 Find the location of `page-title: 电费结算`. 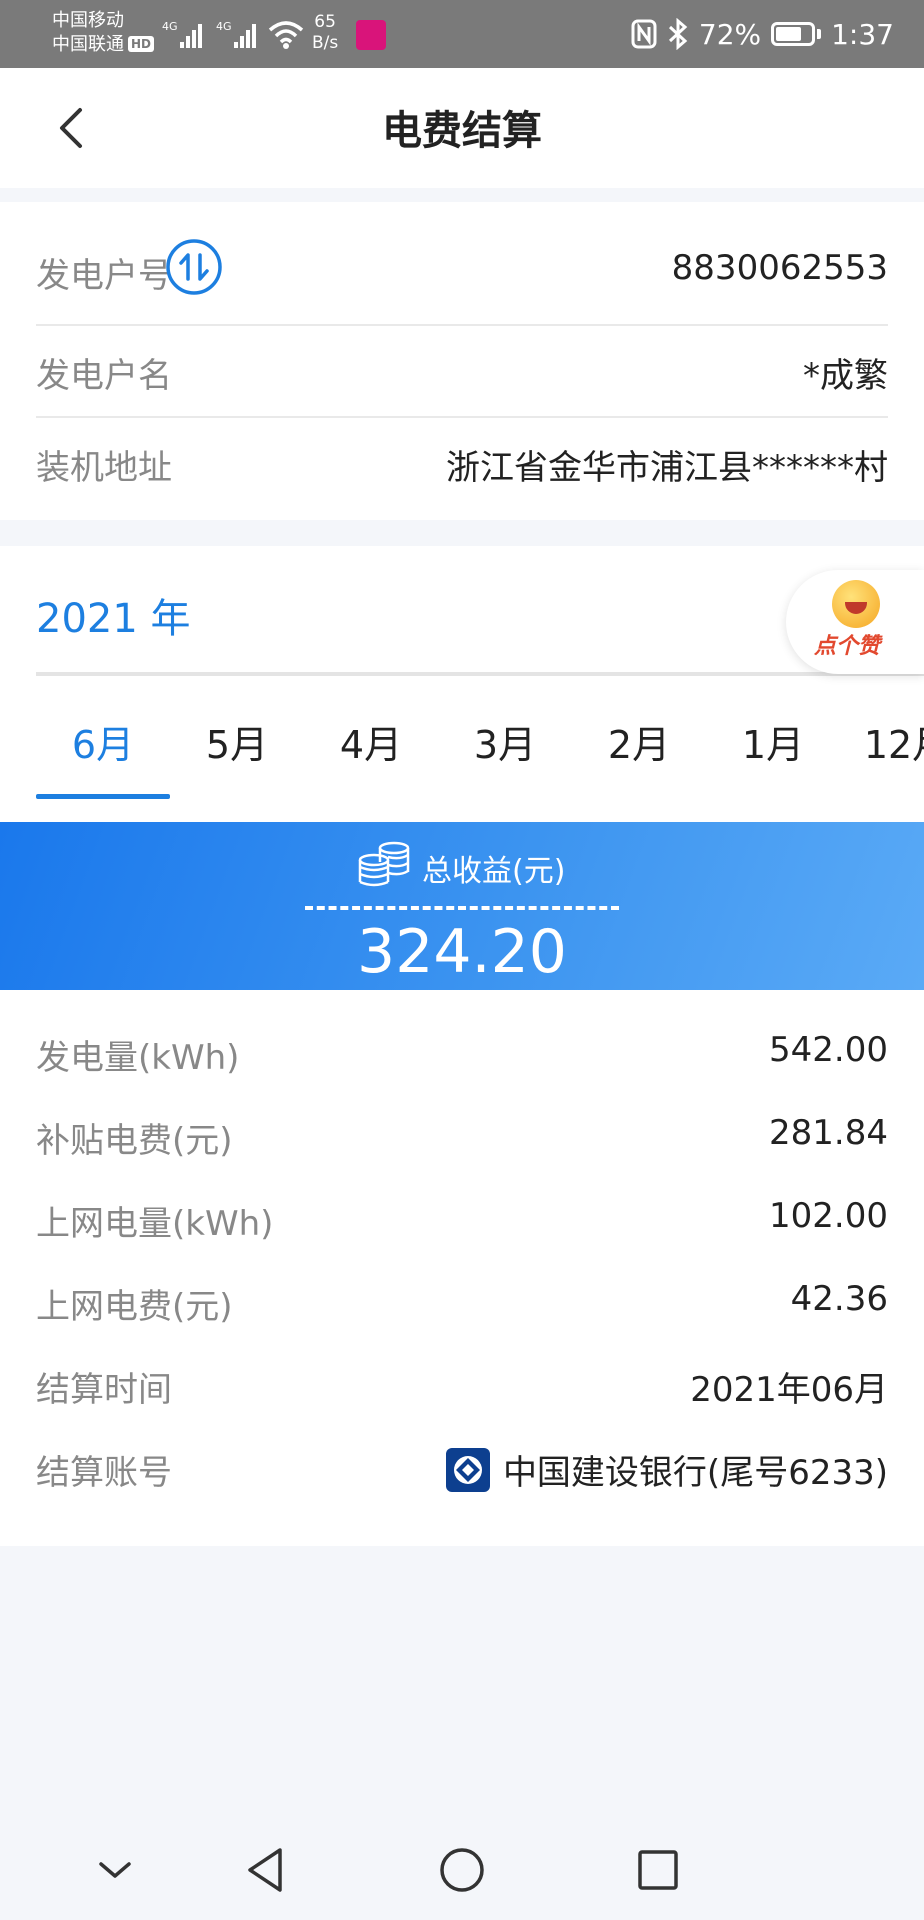

page-title: 电费结算 is located at coordinates (462, 131).